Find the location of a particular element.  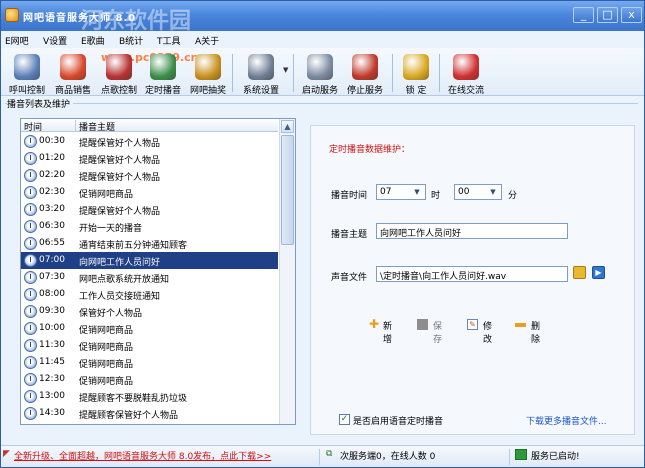

list-item: 02:20 提醒保管好个人物品 is located at coordinates (149, 175).